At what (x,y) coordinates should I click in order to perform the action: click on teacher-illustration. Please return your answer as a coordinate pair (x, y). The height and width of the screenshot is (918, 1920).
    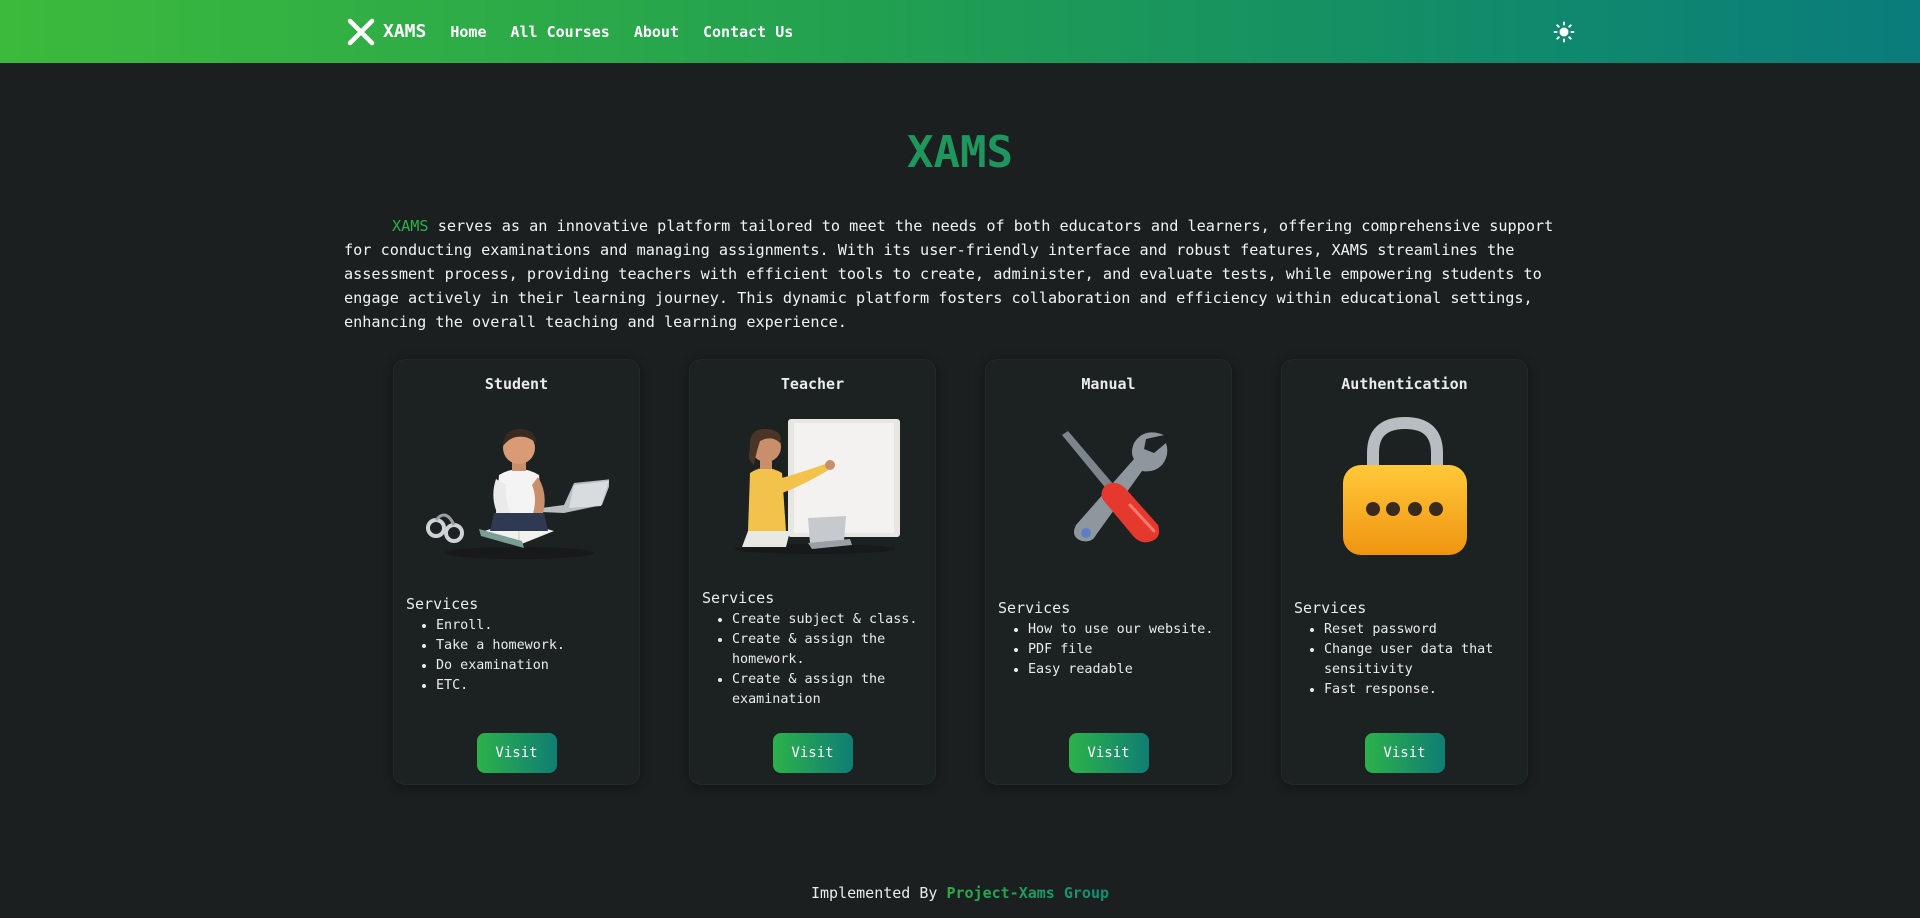
    Looking at the image, I should click on (817, 486).